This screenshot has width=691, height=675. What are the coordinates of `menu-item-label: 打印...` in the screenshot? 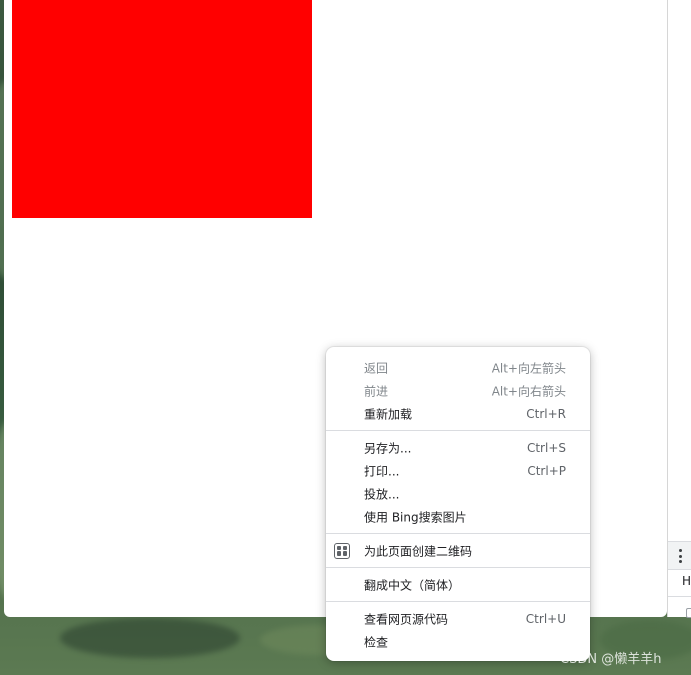 It's located at (382, 471).